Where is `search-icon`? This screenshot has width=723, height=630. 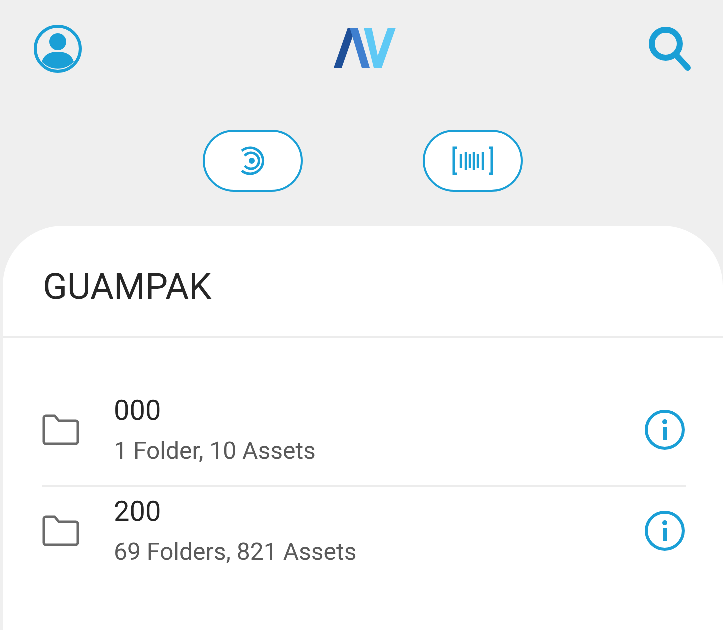 search-icon is located at coordinates (670, 49).